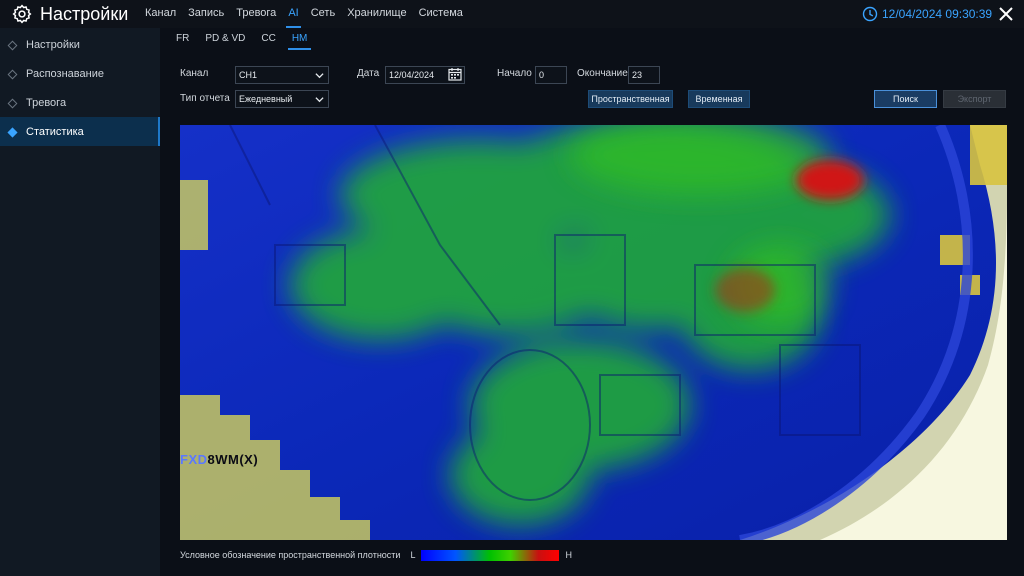  I want to click on sidebar-item-statistics: Статистика, so click(80, 131).